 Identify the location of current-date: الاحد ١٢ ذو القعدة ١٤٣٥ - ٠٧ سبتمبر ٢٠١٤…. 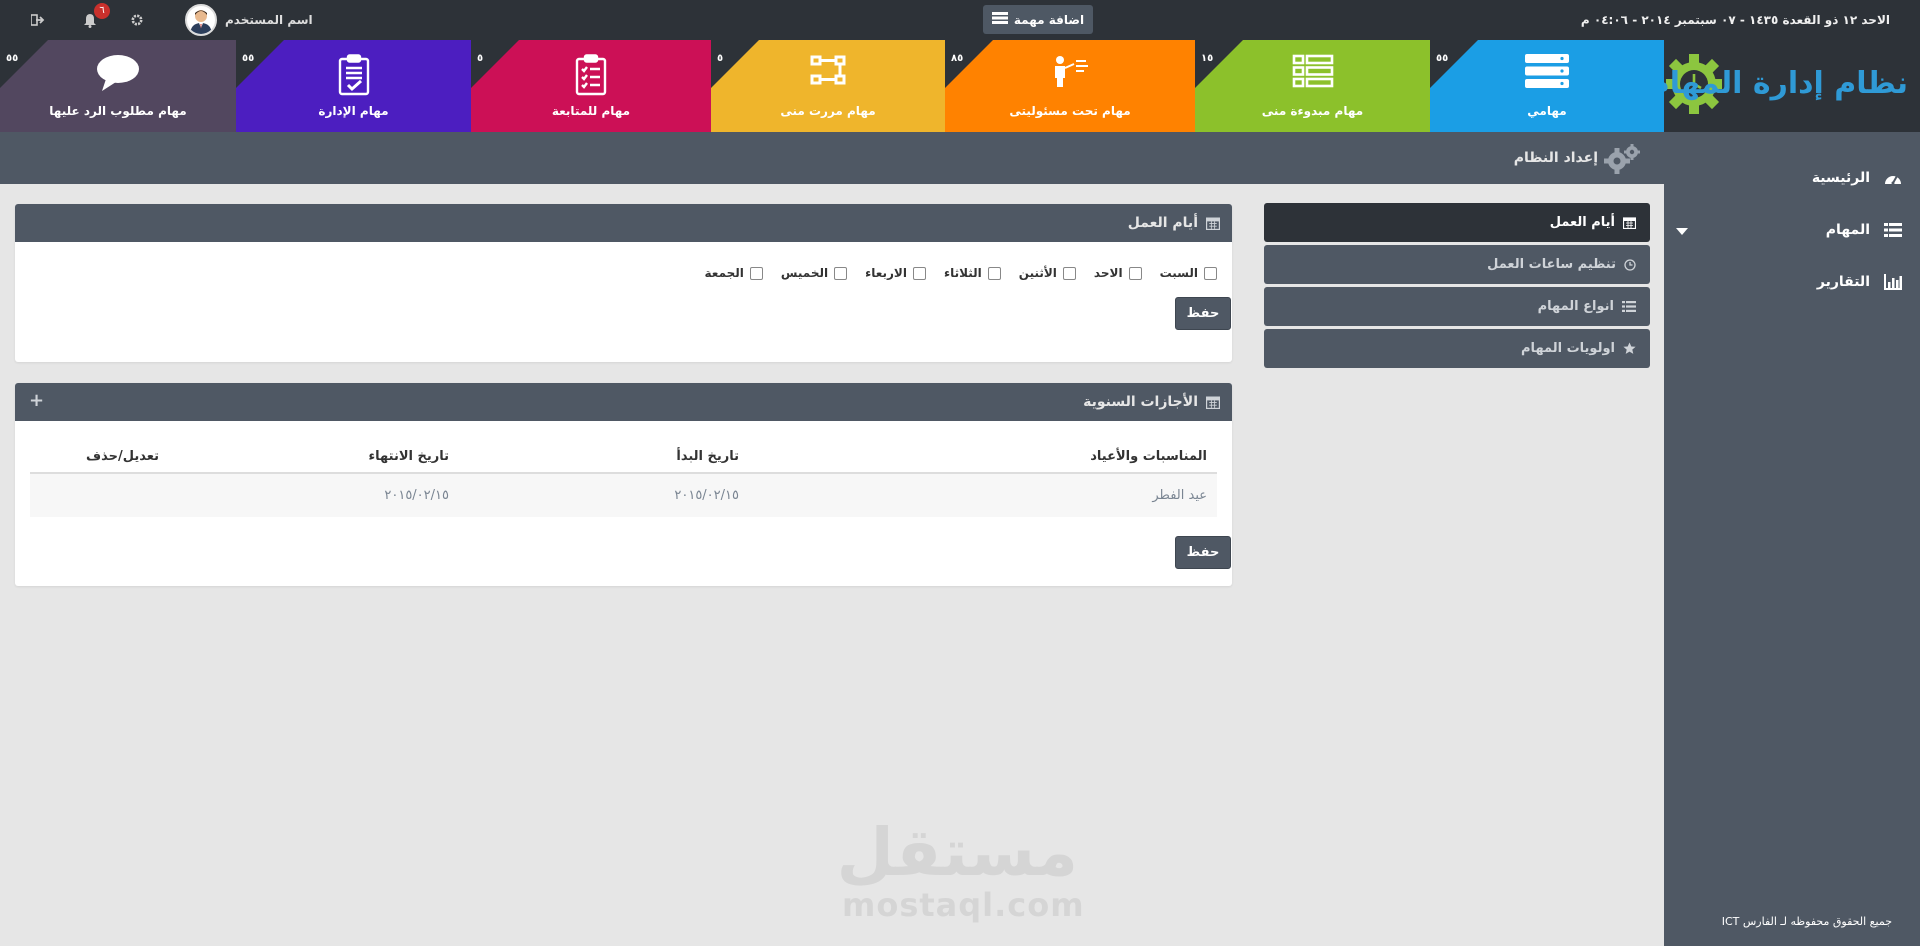
(1735, 20).